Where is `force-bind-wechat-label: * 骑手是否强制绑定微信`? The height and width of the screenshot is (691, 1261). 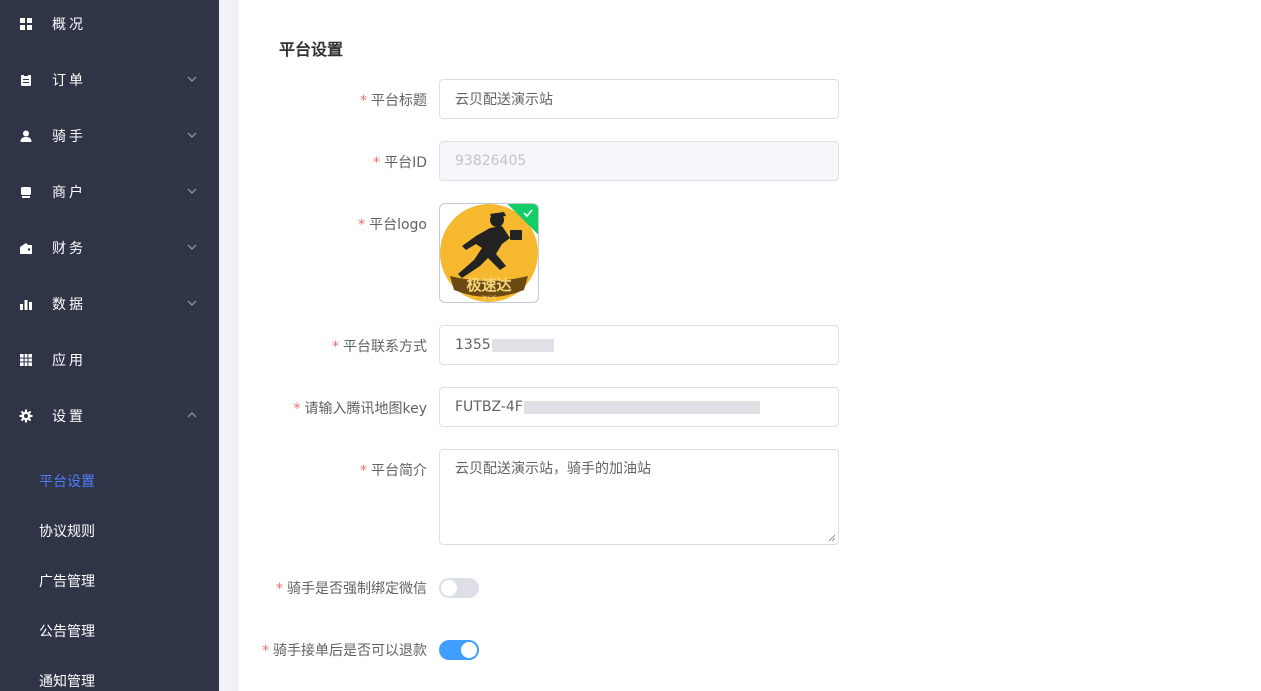
force-bind-wechat-label: * 骑手是否强制绑定微信 is located at coordinates (351, 589).